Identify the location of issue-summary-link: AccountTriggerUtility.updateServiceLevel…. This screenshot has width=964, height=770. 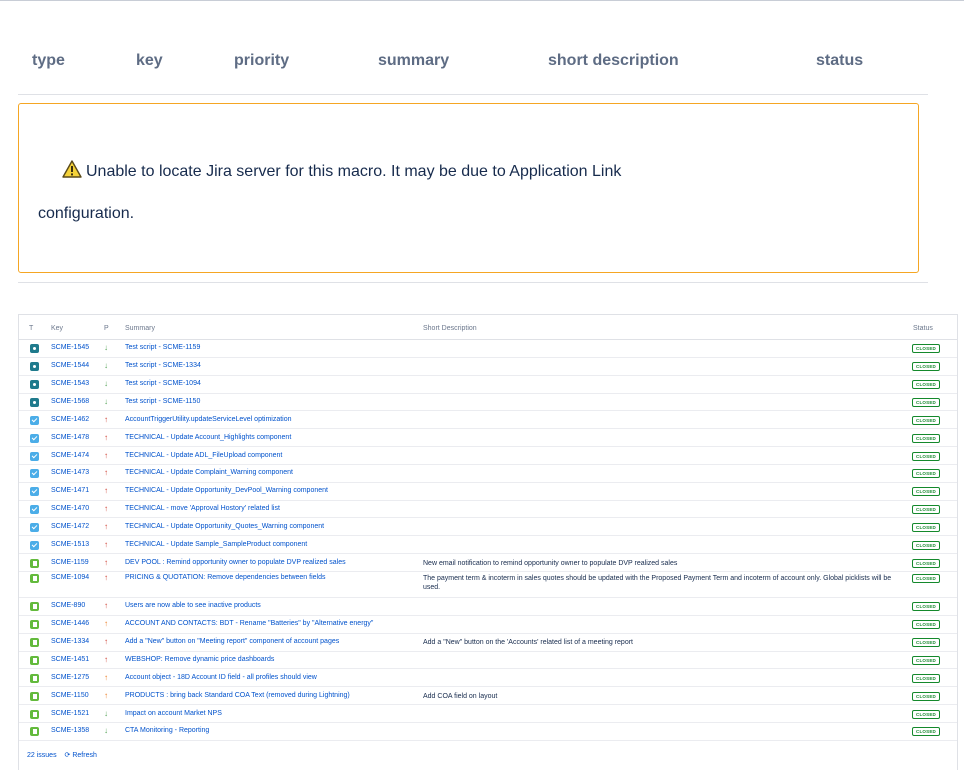
(208, 419).